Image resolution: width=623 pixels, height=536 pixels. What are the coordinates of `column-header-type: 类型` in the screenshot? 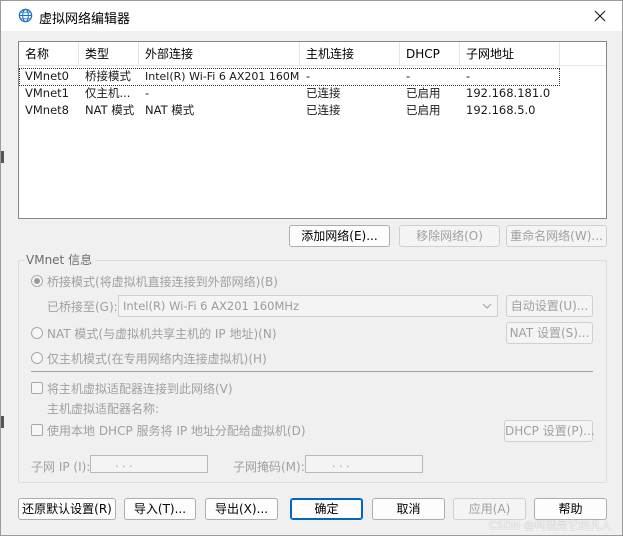 It's located at (109, 54).